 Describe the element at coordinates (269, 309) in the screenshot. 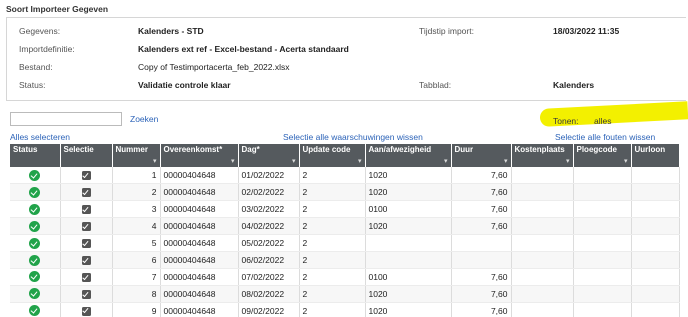

I see `cell-dag: 09/02/2022` at that location.